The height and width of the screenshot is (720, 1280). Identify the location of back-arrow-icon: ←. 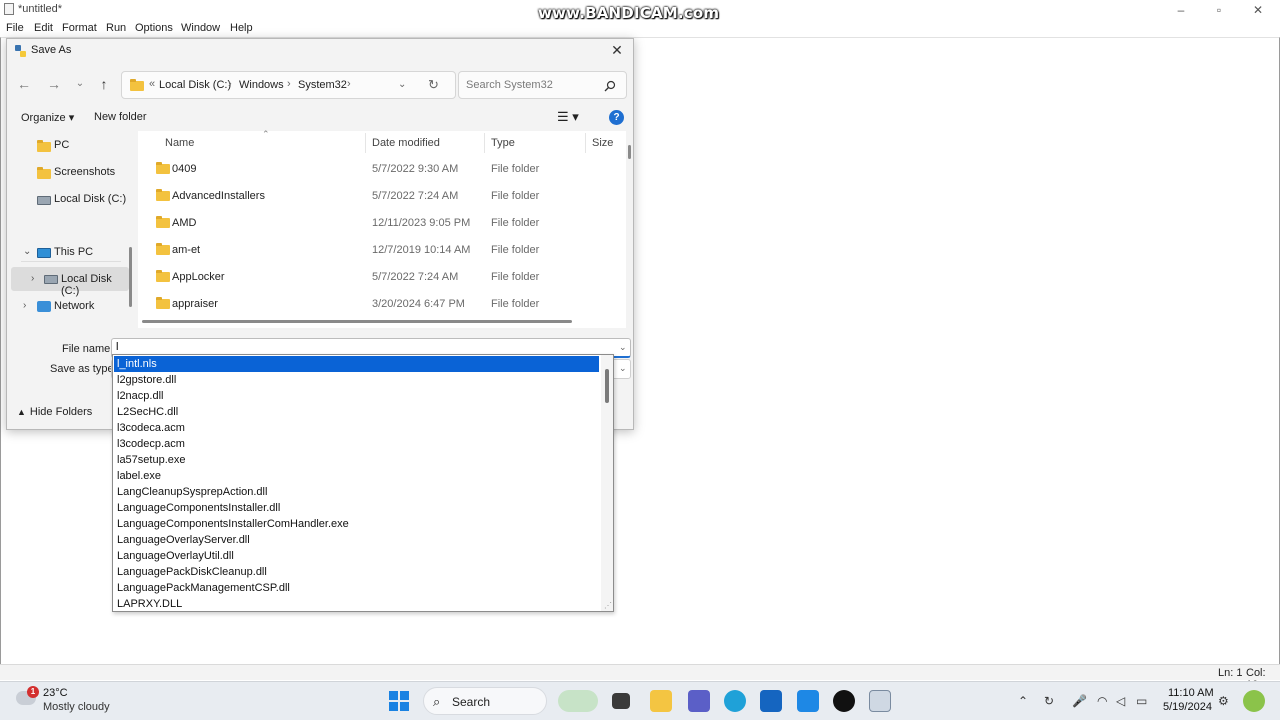
(24, 84).